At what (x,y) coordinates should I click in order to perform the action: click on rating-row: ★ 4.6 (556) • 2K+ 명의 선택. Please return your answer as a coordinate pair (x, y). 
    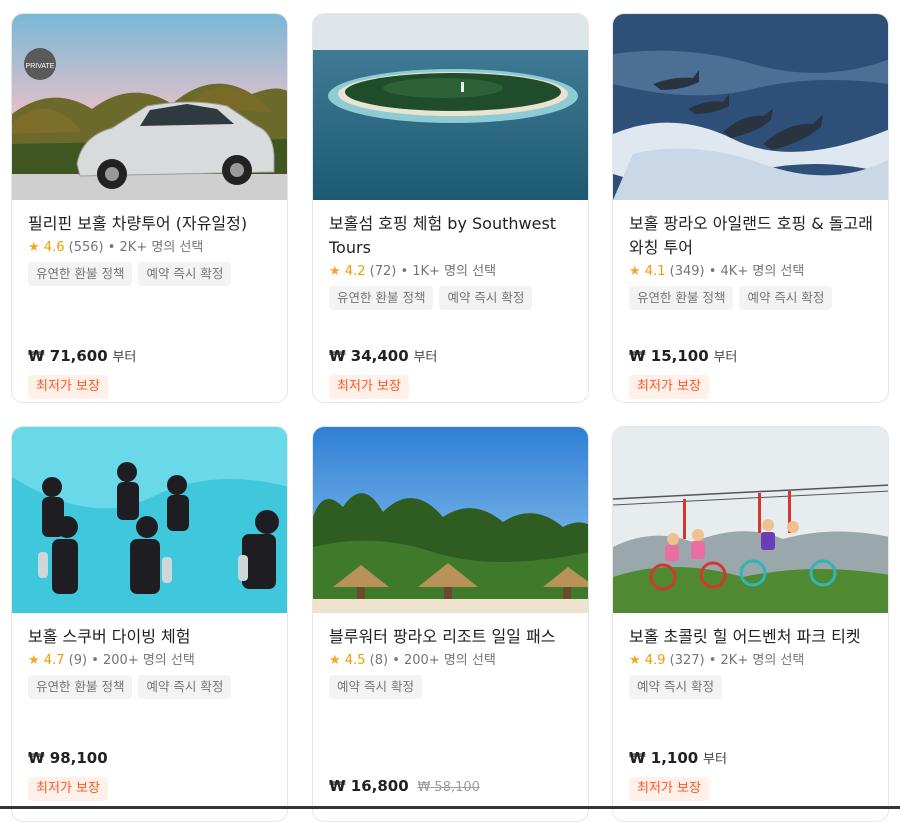
    Looking at the image, I should click on (151, 248).